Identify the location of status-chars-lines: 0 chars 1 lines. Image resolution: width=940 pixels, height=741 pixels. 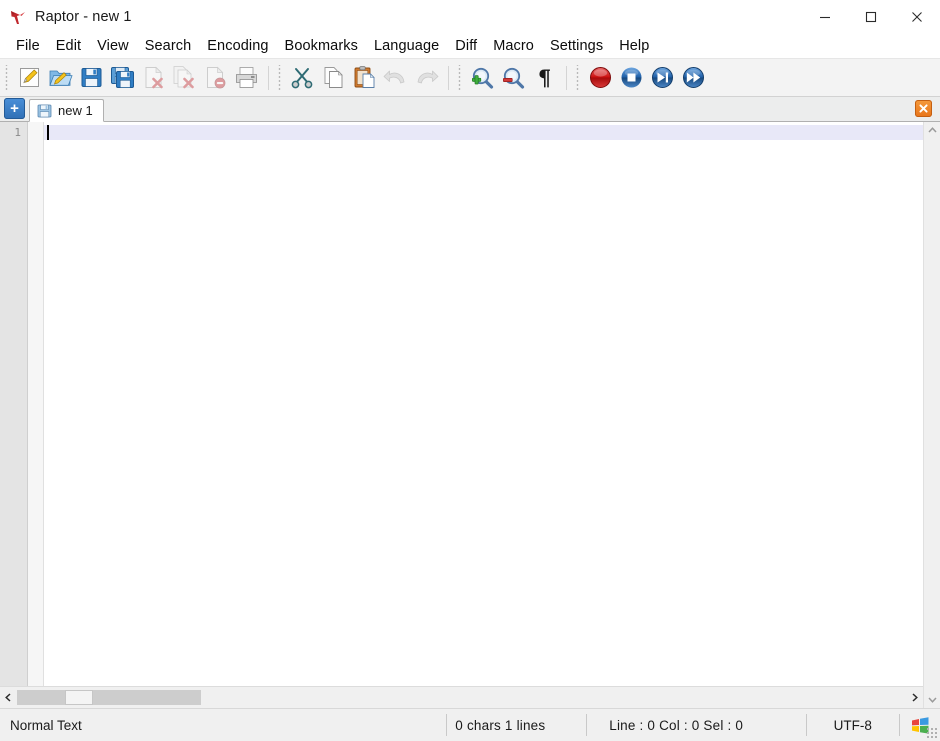
(500, 725).